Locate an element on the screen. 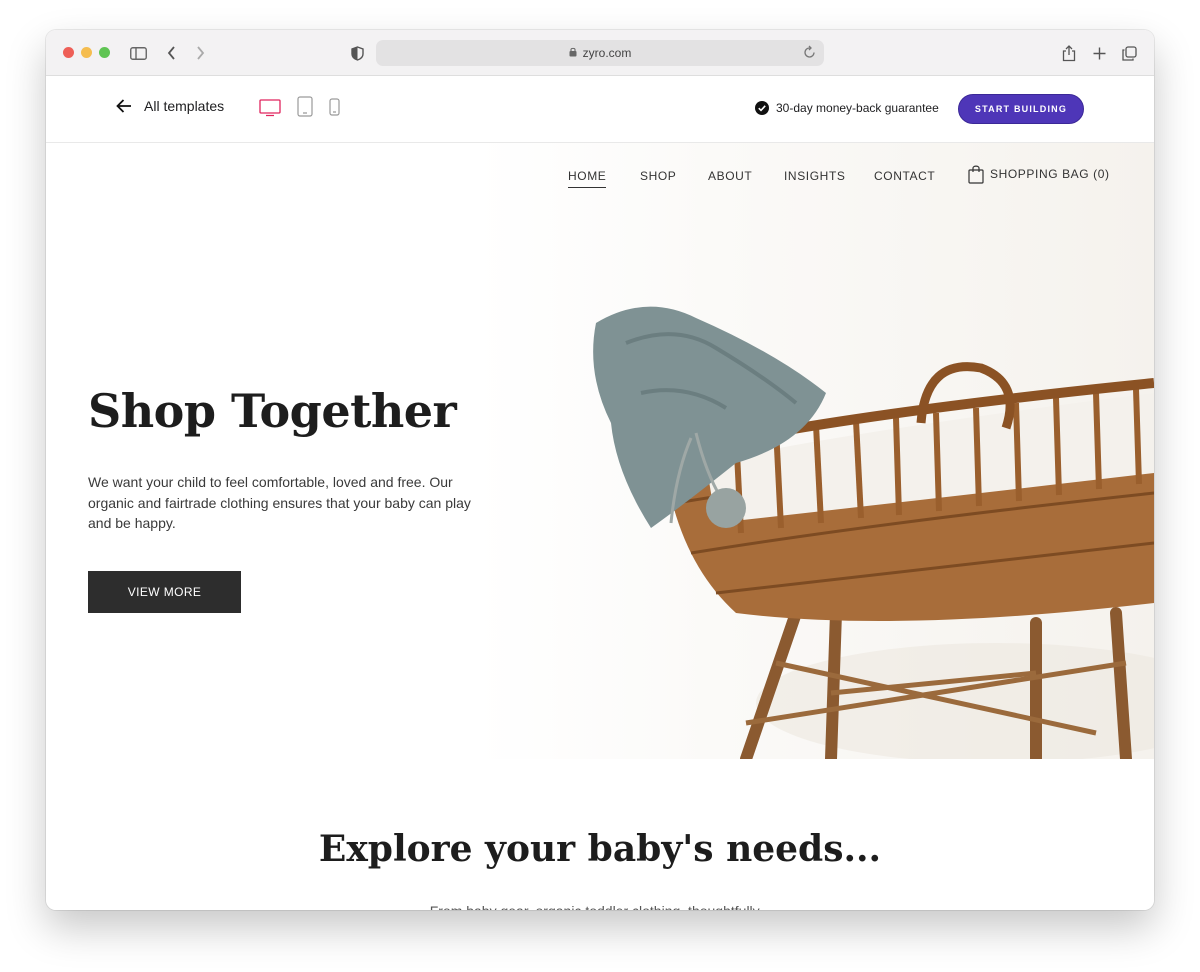  guarantee-note: 30-day money-back guarantee is located at coordinates (847, 108).